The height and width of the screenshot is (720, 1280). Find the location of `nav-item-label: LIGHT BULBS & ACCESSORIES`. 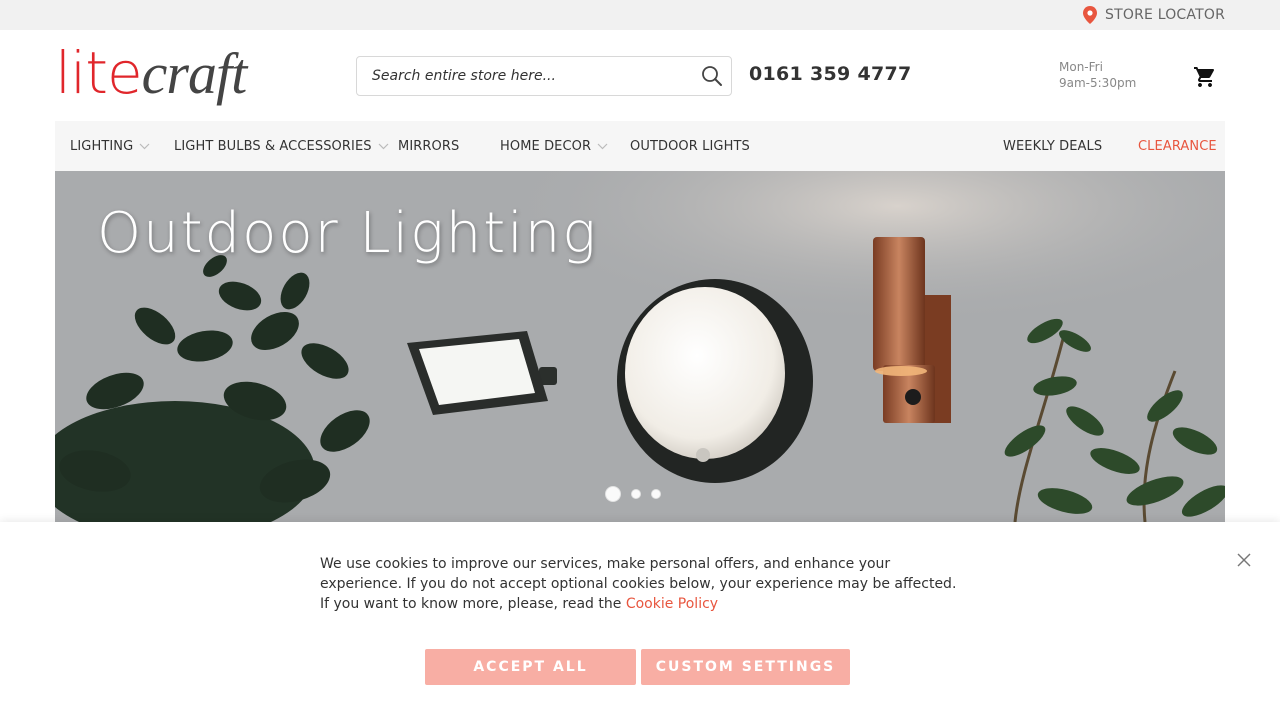

nav-item-label: LIGHT BULBS & ACCESSORIES is located at coordinates (273, 146).